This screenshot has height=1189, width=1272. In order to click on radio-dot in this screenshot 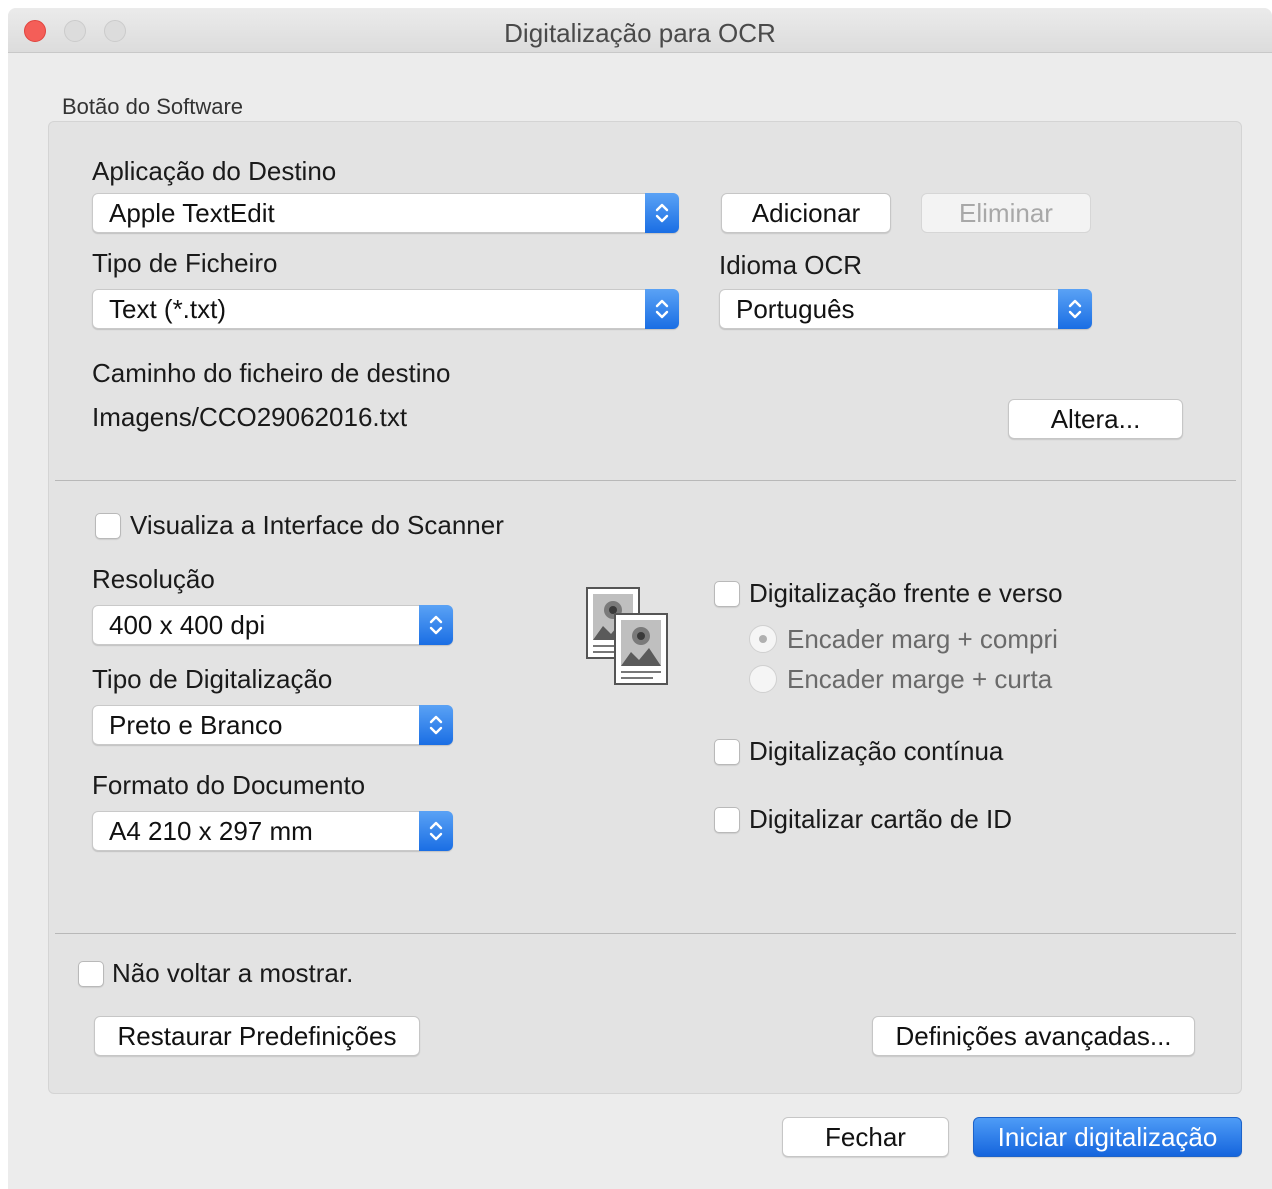, I will do `click(763, 639)`.